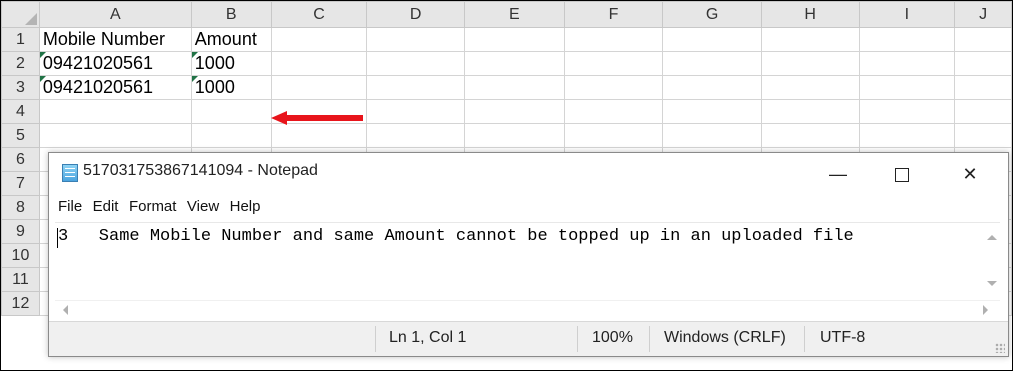  What do you see at coordinates (613, 39) in the screenshot?
I see `cell-f1` at bounding box center [613, 39].